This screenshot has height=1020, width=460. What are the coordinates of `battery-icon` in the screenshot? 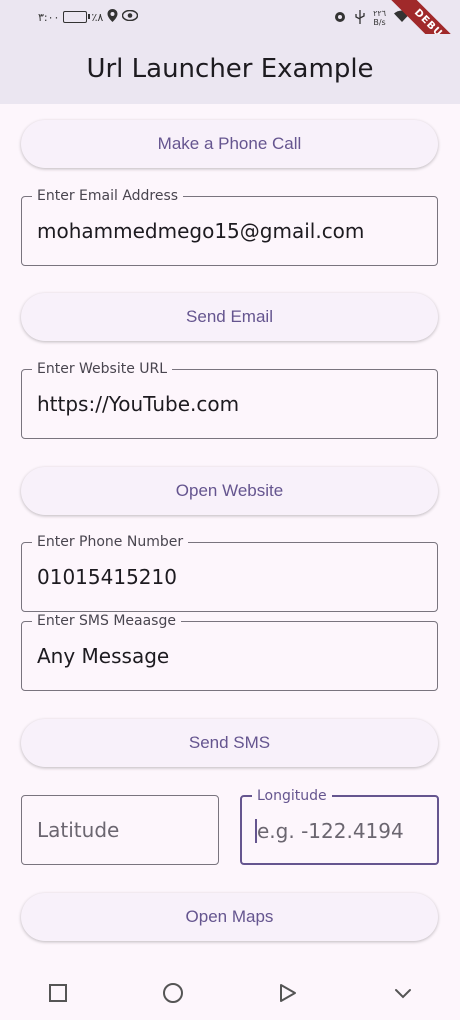 It's located at (77, 17).